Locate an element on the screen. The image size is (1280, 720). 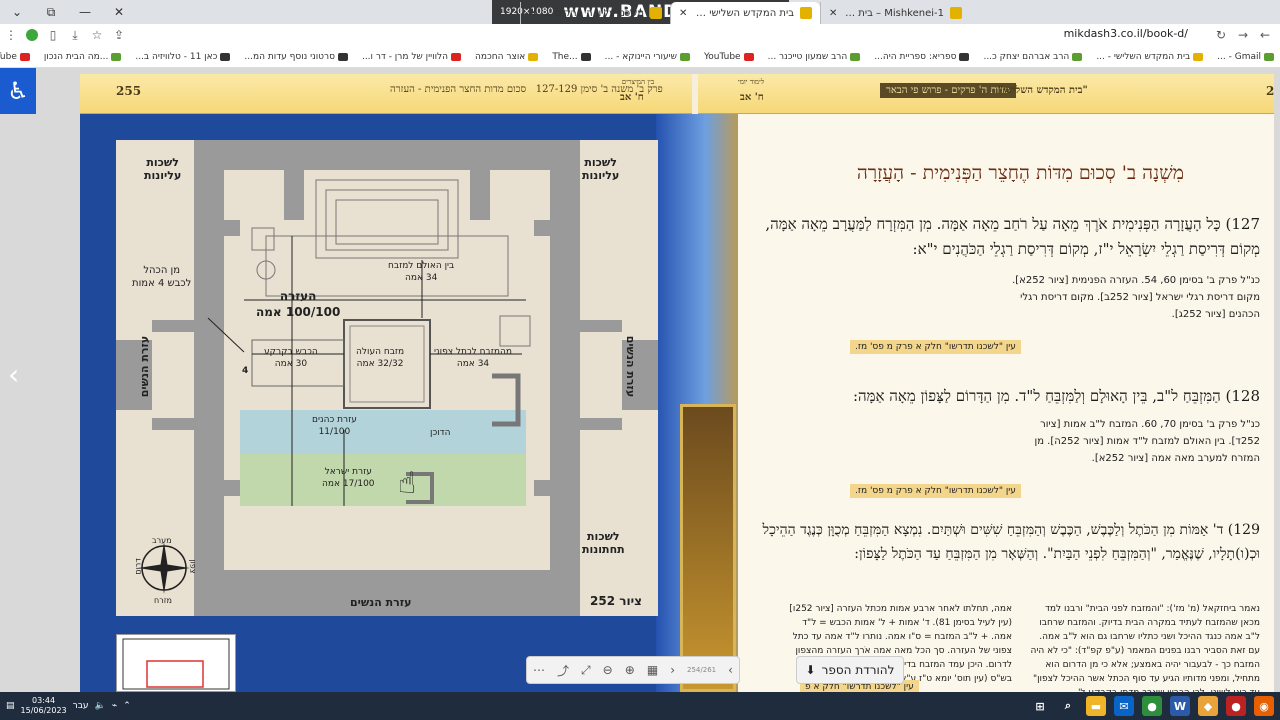
menu-dots-icon: ⋮ is located at coordinates (11, 35).